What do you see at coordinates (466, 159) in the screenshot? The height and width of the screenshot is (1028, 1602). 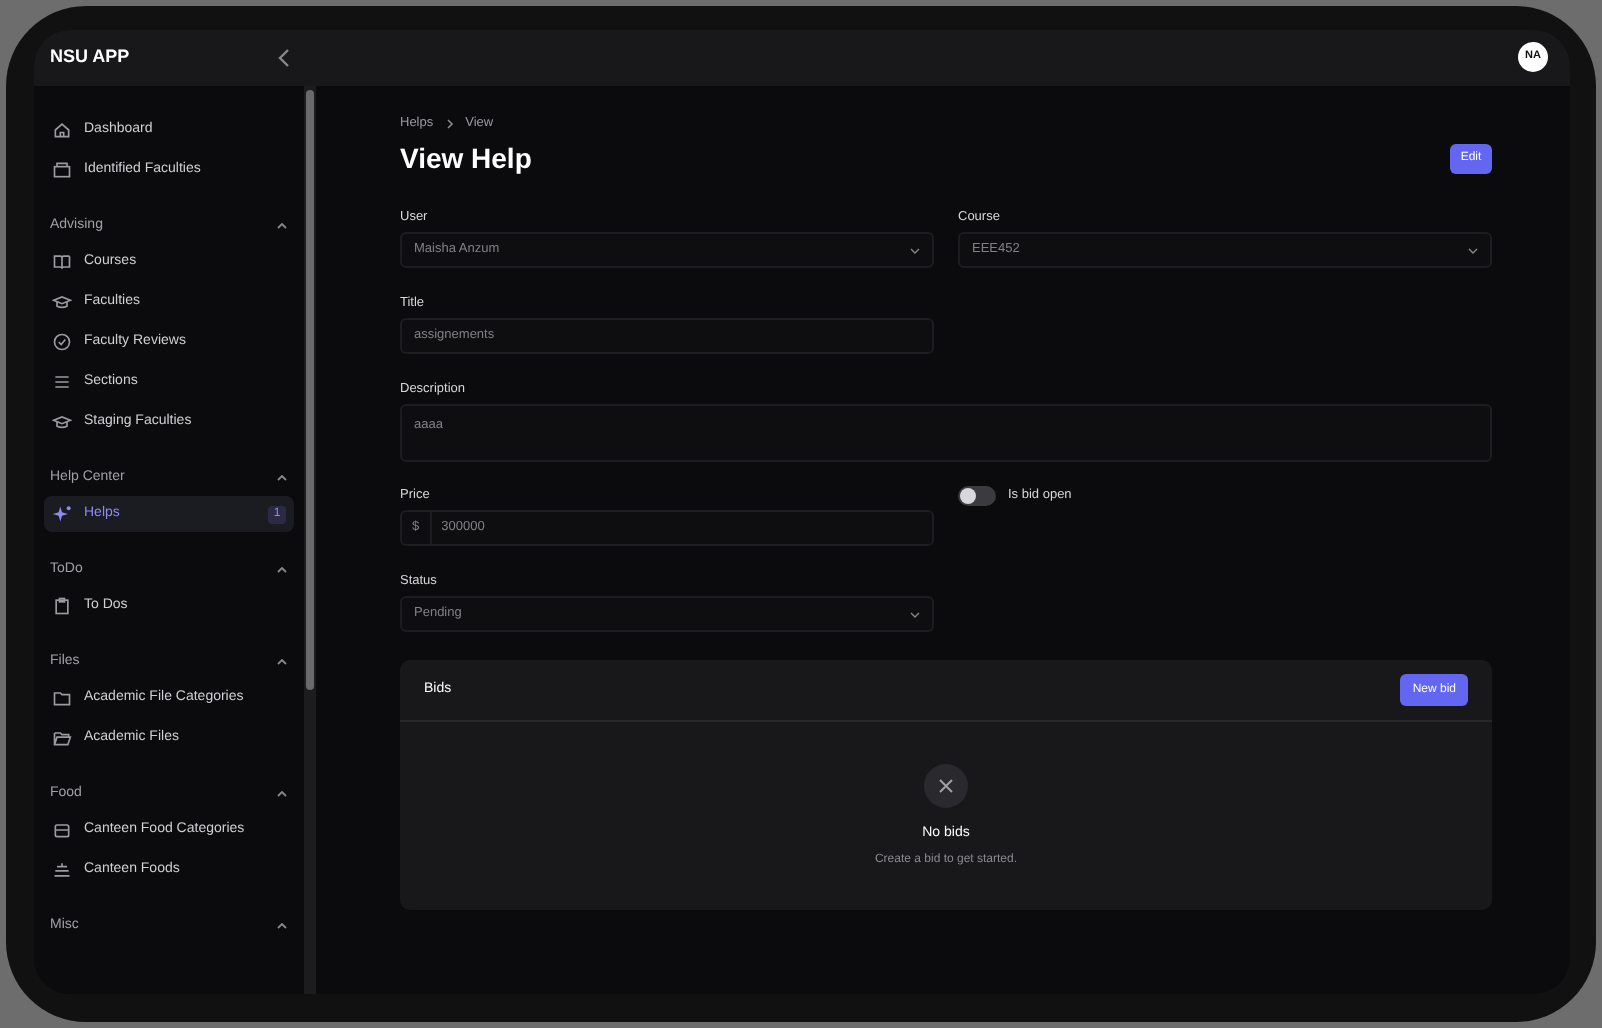 I see `page-title: View Help` at bounding box center [466, 159].